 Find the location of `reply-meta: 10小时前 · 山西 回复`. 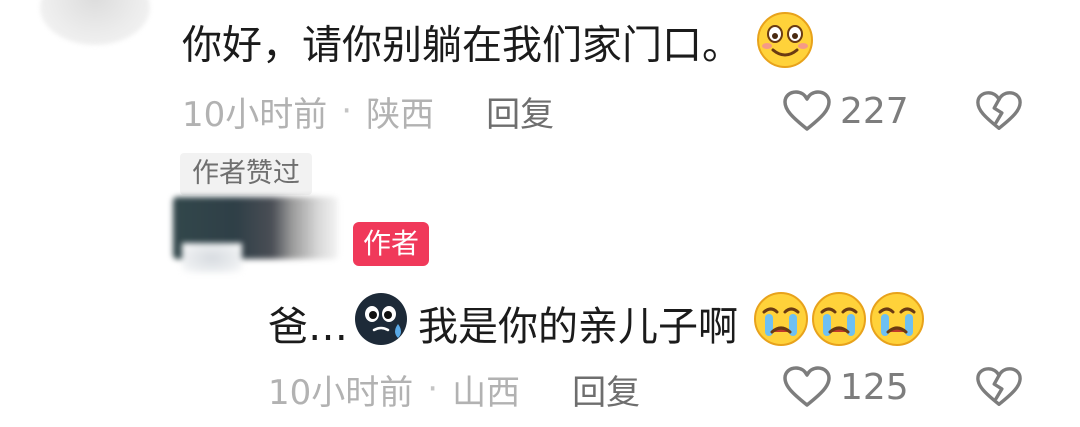

reply-meta: 10小时前 · 山西 回复 is located at coordinates (454, 389).